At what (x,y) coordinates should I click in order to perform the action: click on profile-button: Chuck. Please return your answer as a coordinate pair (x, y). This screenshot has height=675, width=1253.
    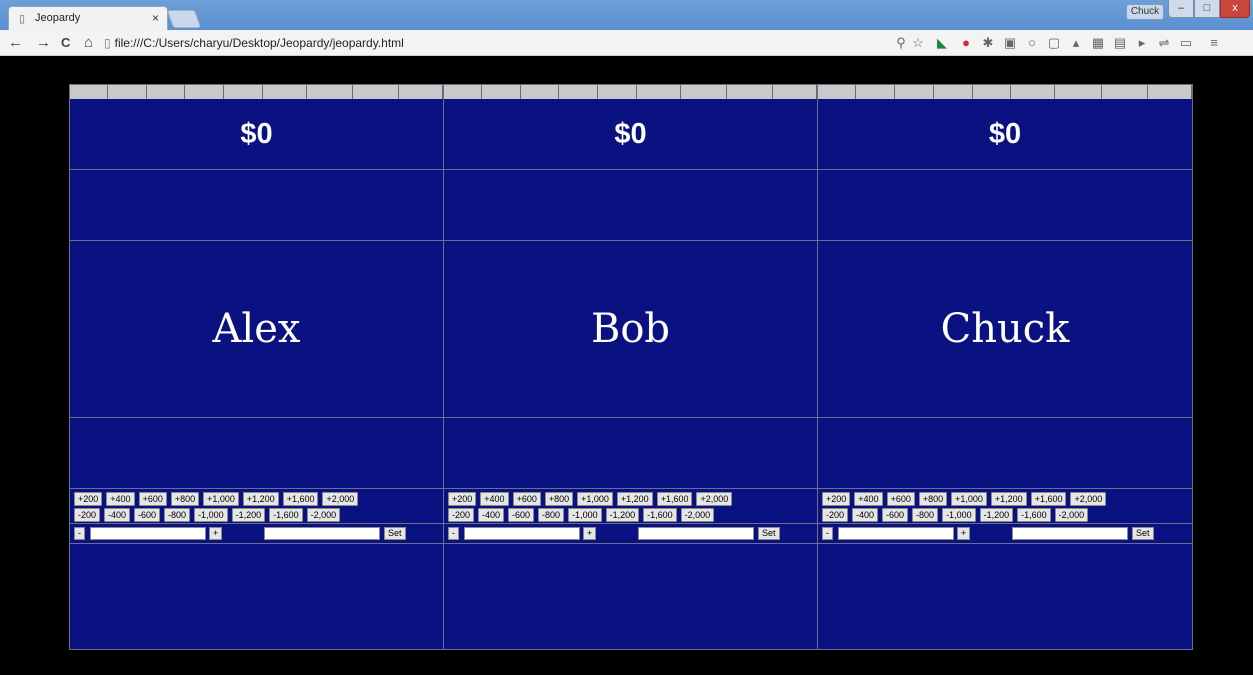
    Looking at the image, I should click on (1145, 12).